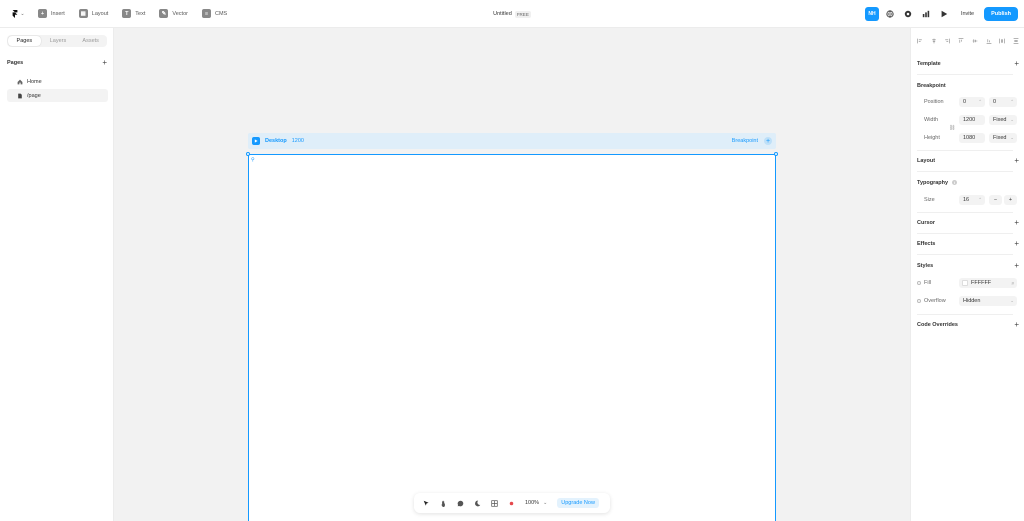 This screenshot has height=521, width=1024. Describe the element at coordinates (460, 503) in the screenshot. I see `comment-tool` at that location.